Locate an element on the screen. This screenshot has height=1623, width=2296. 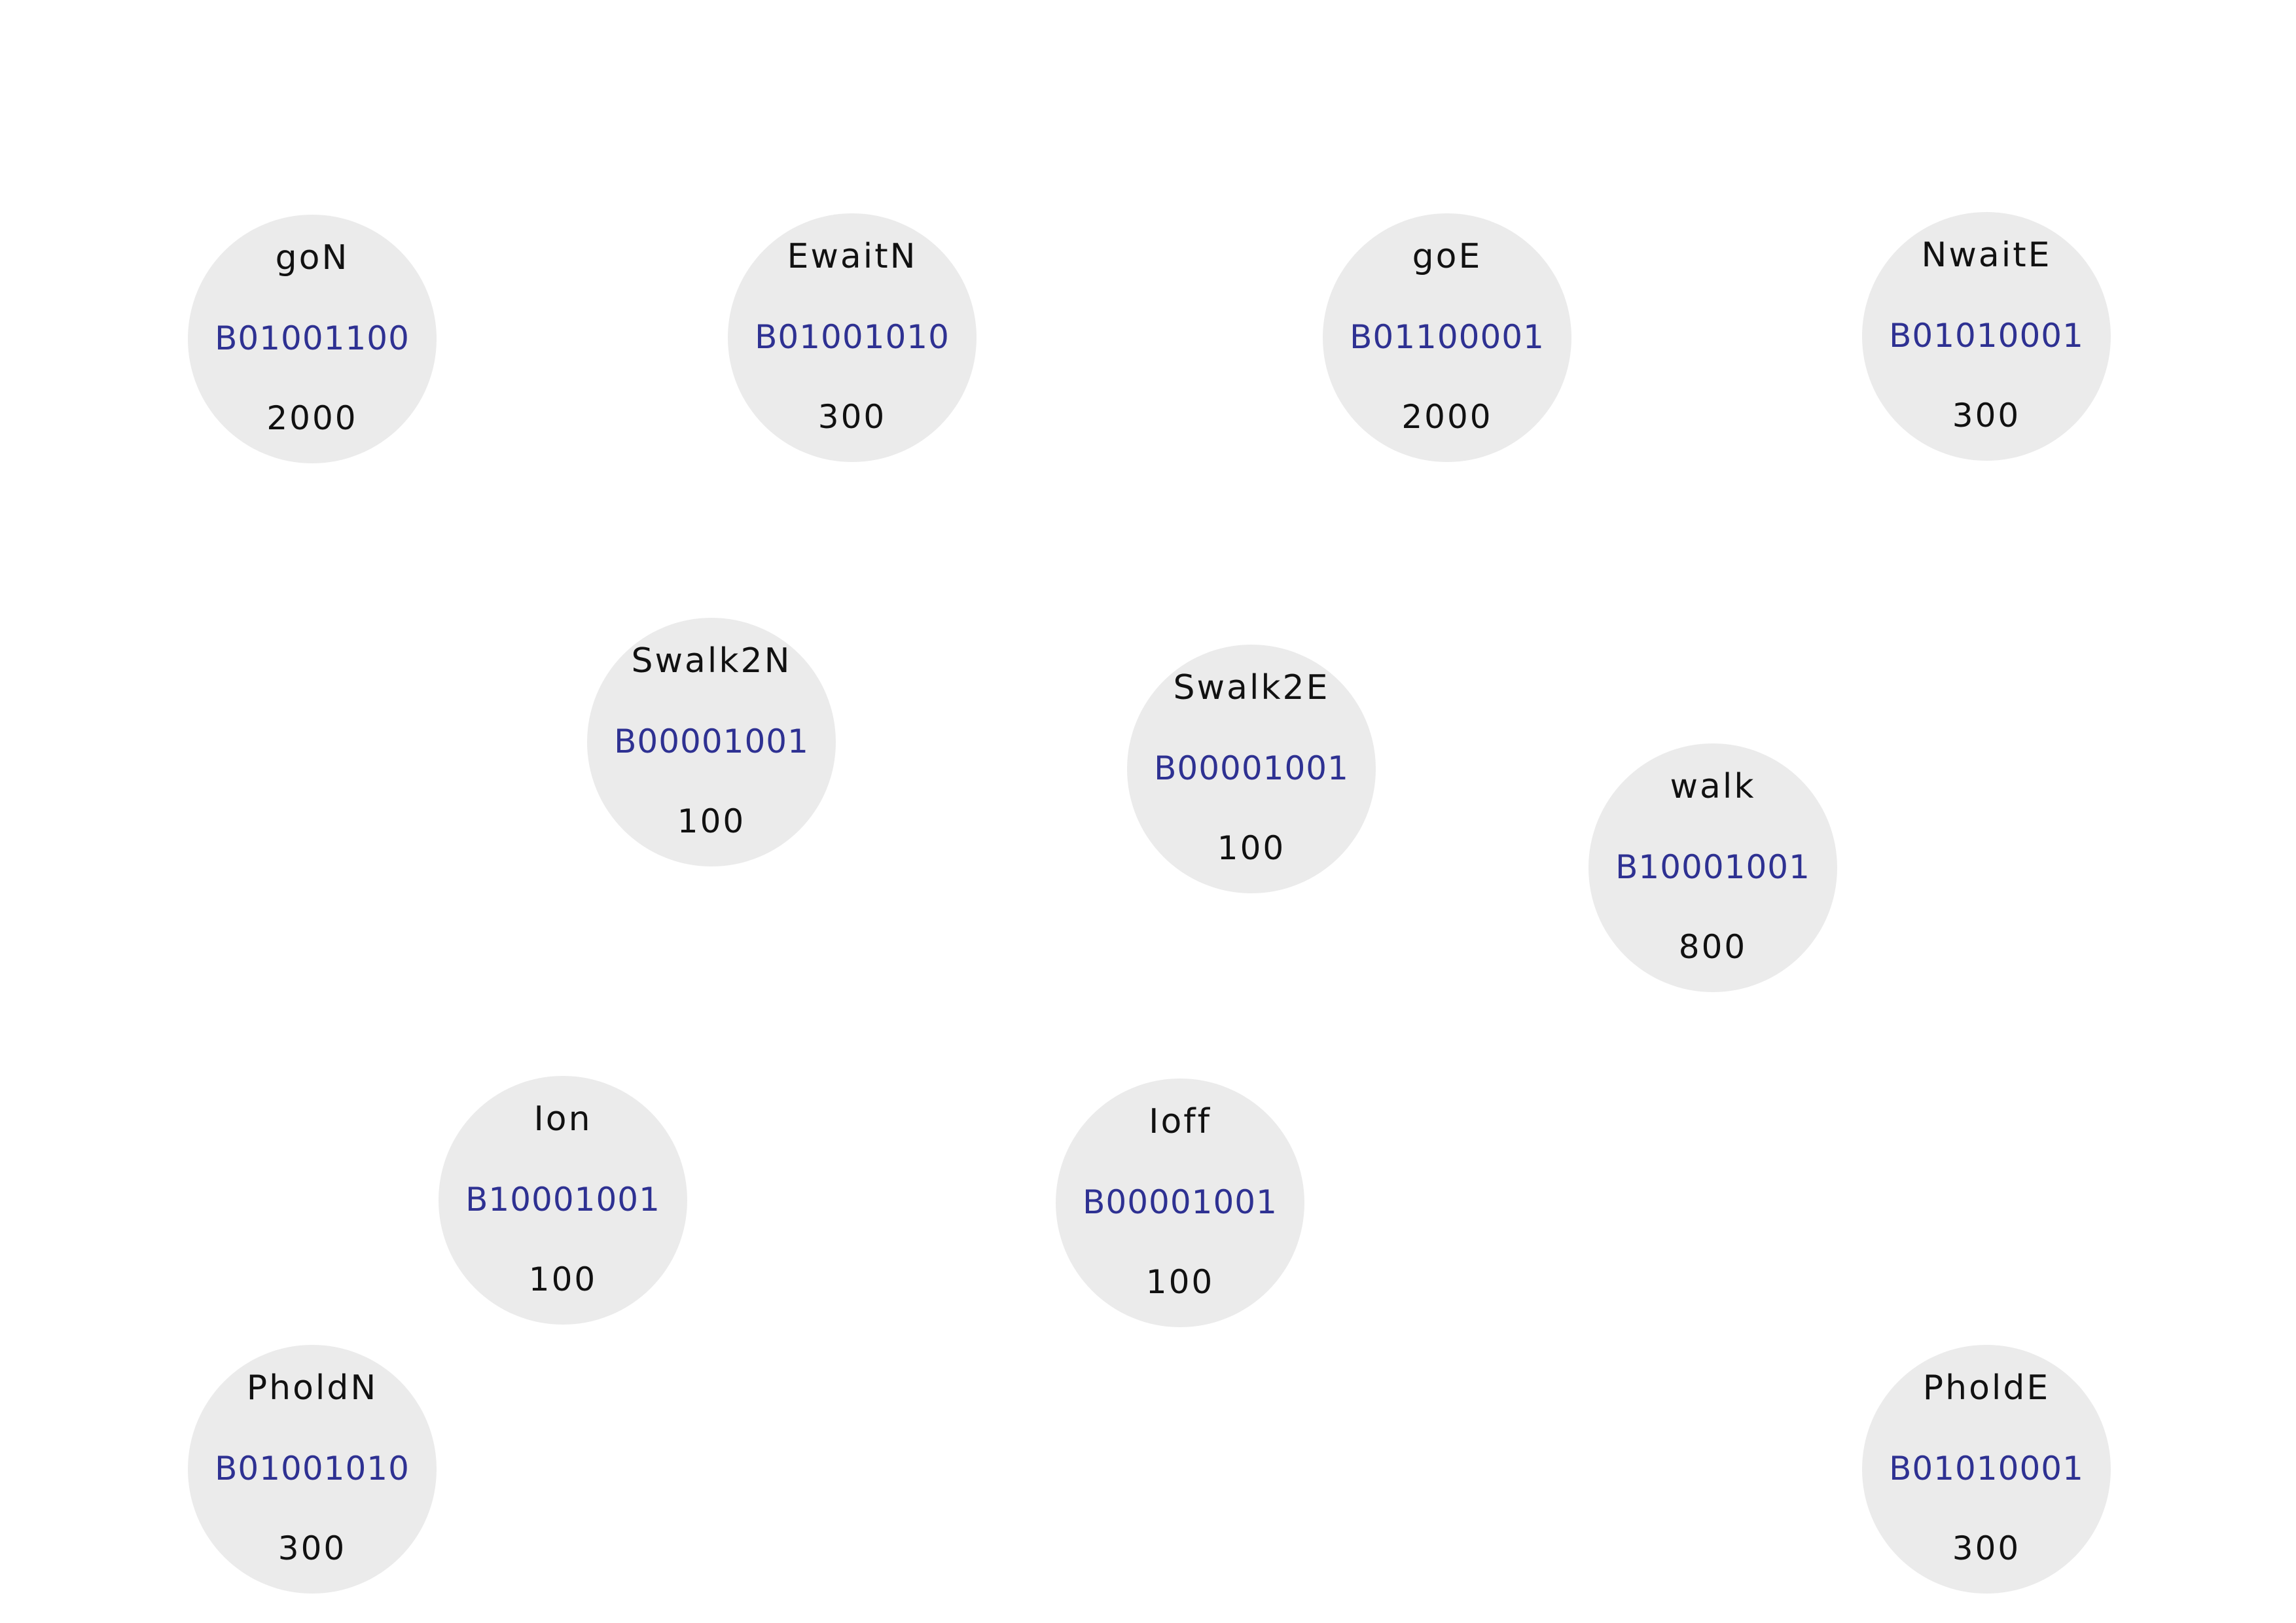
state-node-PholdN: PholdN B01001010 300 is located at coordinates (312, 1469).